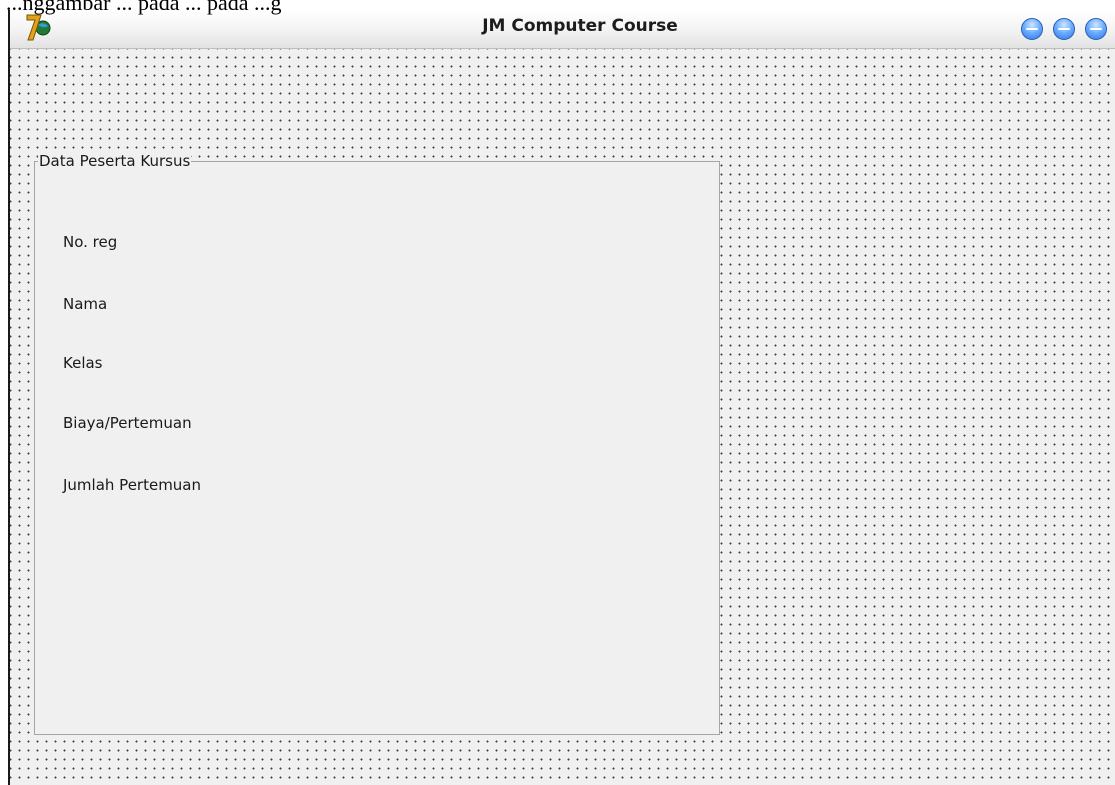  What do you see at coordinates (1064, 29) in the screenshot?
I see `maximize-button` at bounding box center [1064, 29].